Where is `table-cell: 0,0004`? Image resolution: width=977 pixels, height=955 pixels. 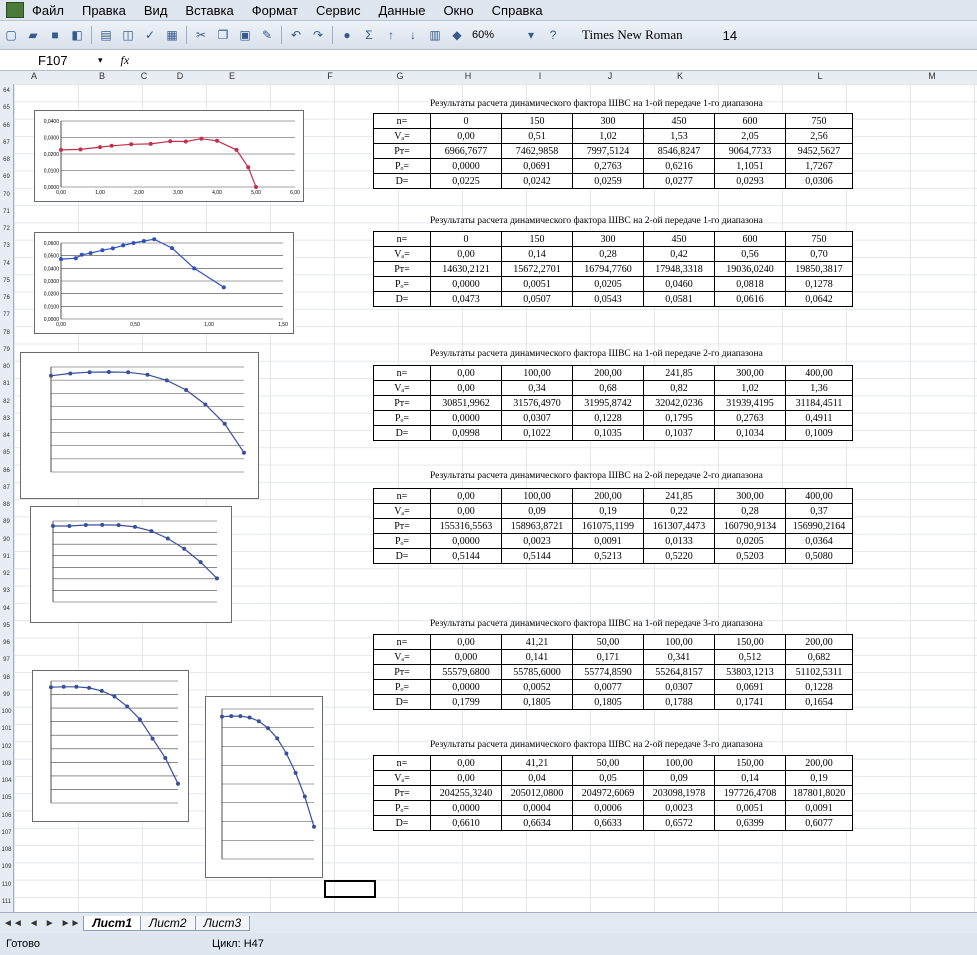
table-cell: 0,0004 is located at coordinates (537, 808).